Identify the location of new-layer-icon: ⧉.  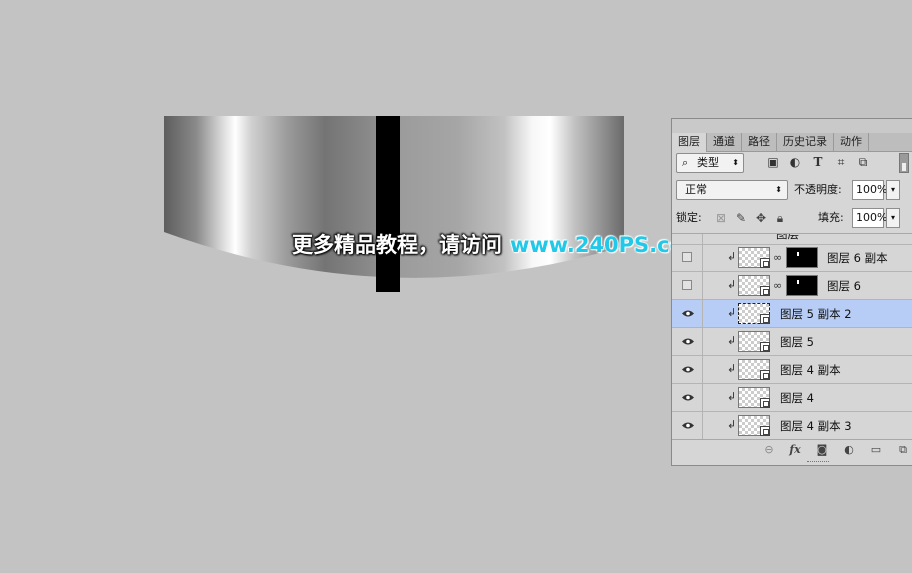
(903, 450).